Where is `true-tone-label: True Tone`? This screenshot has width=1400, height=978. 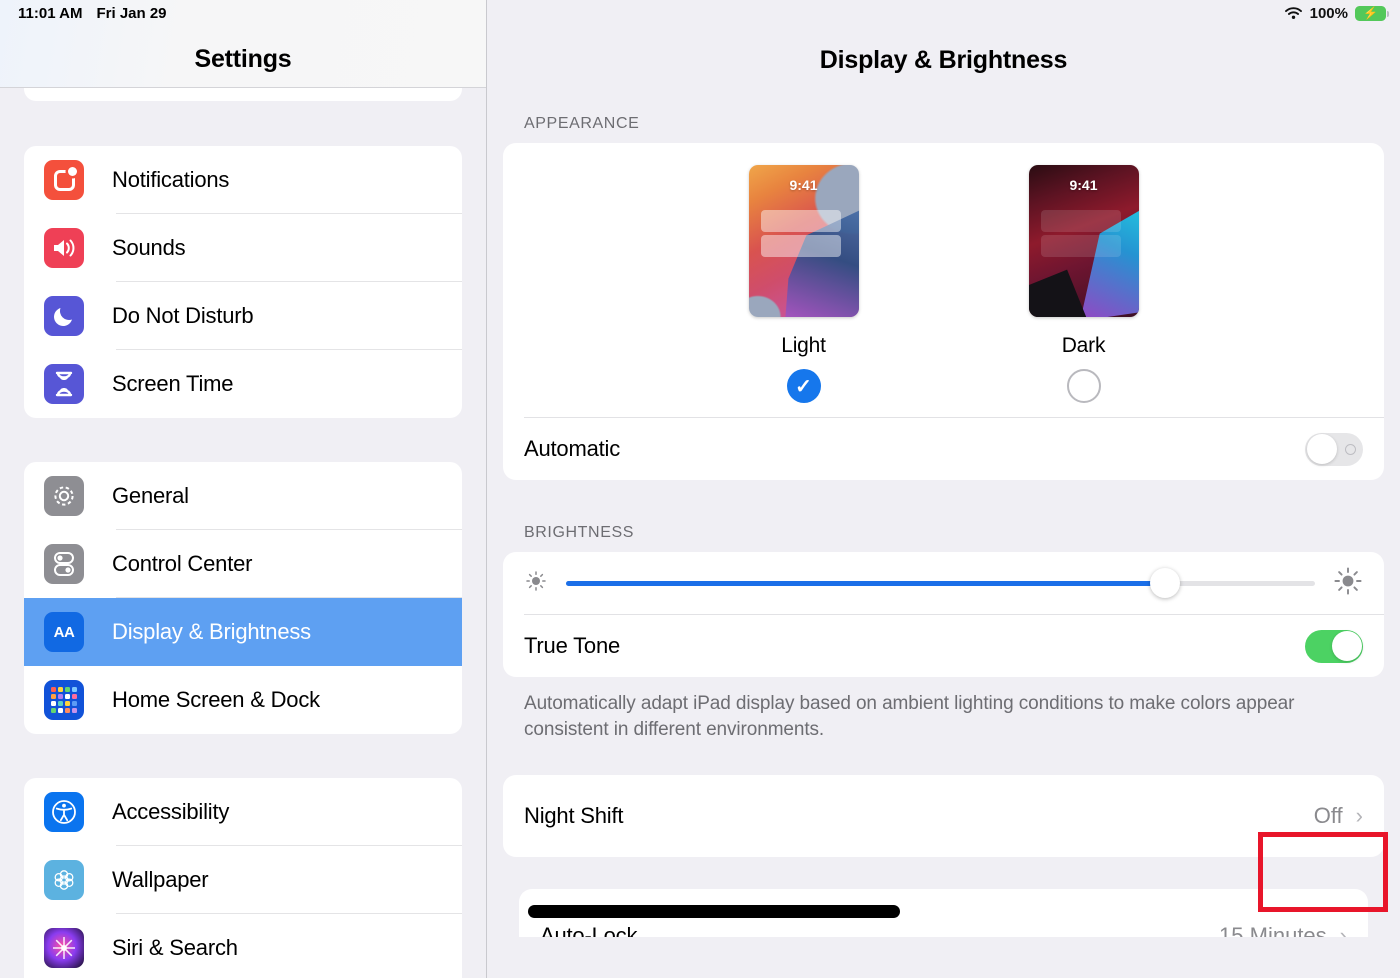 true-tone-label: True Tone is located at coordinates (572, 645).